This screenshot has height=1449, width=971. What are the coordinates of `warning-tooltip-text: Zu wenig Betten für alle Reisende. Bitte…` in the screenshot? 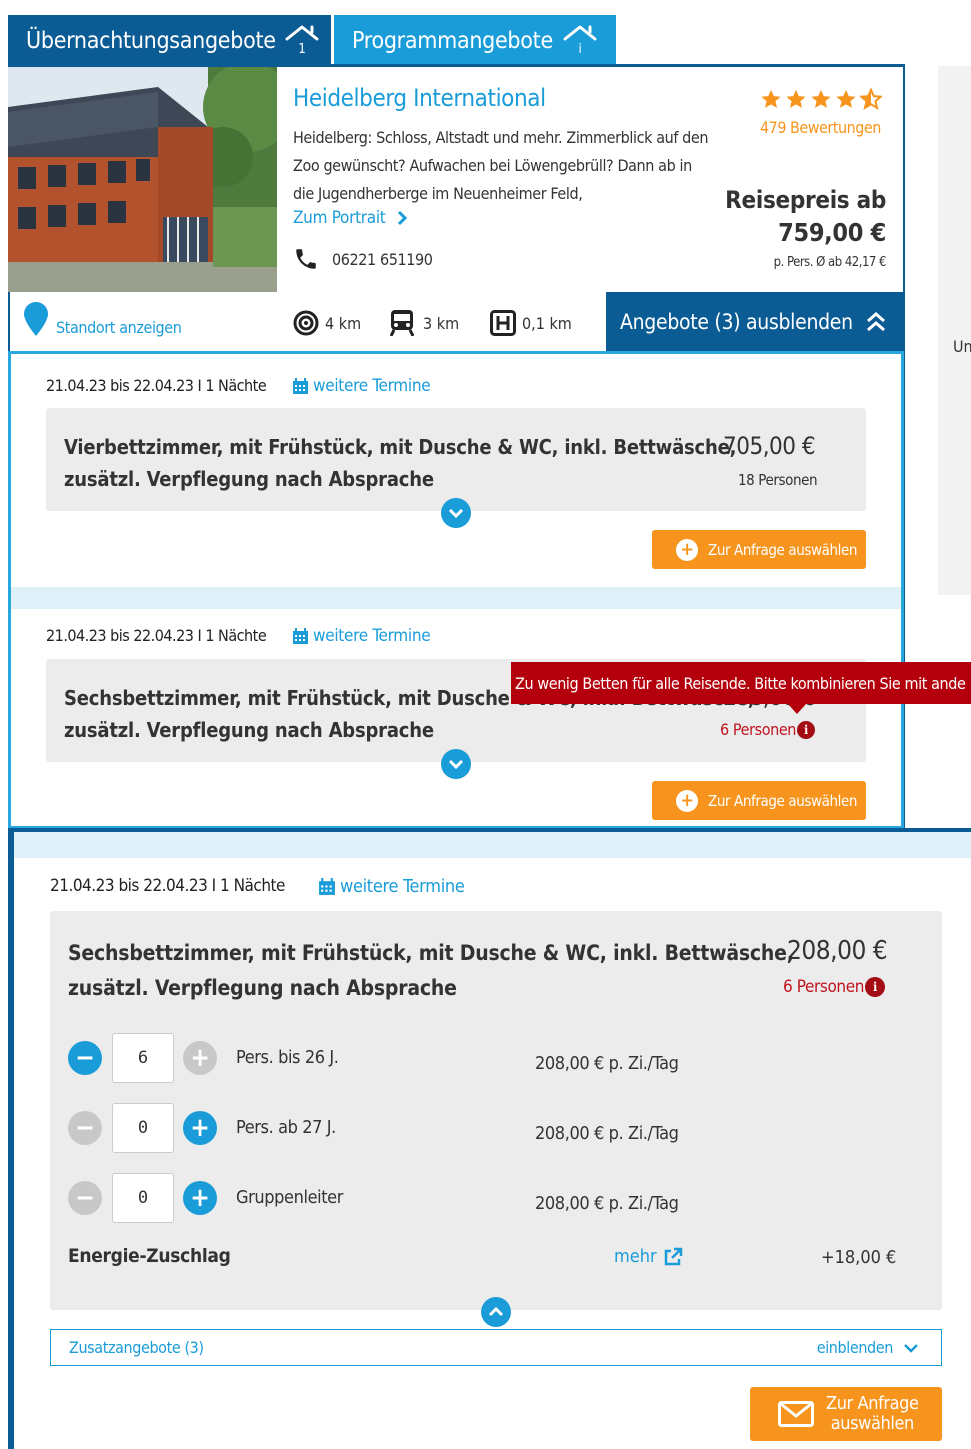 It's located at (740, 683).